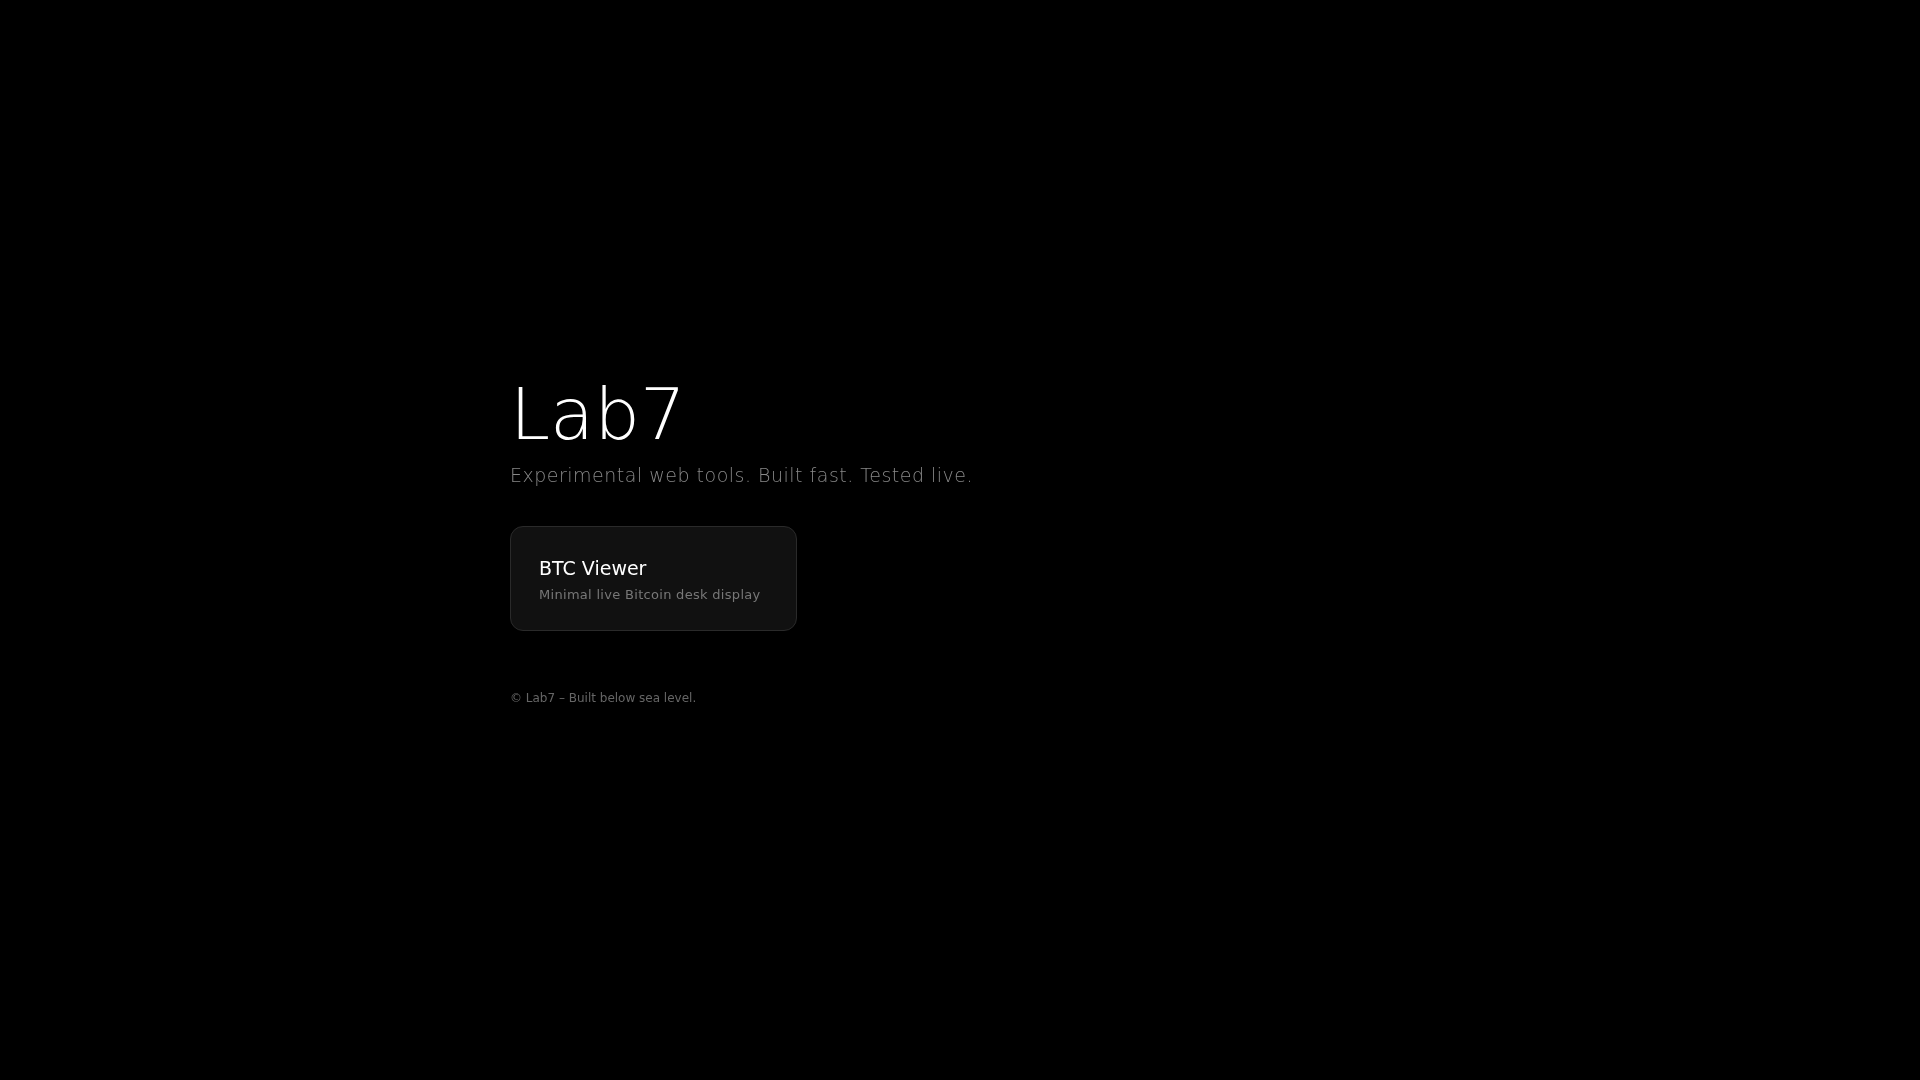 The height and width of the screenshot is (1080, 1920). What do you see at coordinates (604, 698) in the screenshot?
I see `footer-text: © Lab7 – Built below sea level.` at bounding box center [604, 698].